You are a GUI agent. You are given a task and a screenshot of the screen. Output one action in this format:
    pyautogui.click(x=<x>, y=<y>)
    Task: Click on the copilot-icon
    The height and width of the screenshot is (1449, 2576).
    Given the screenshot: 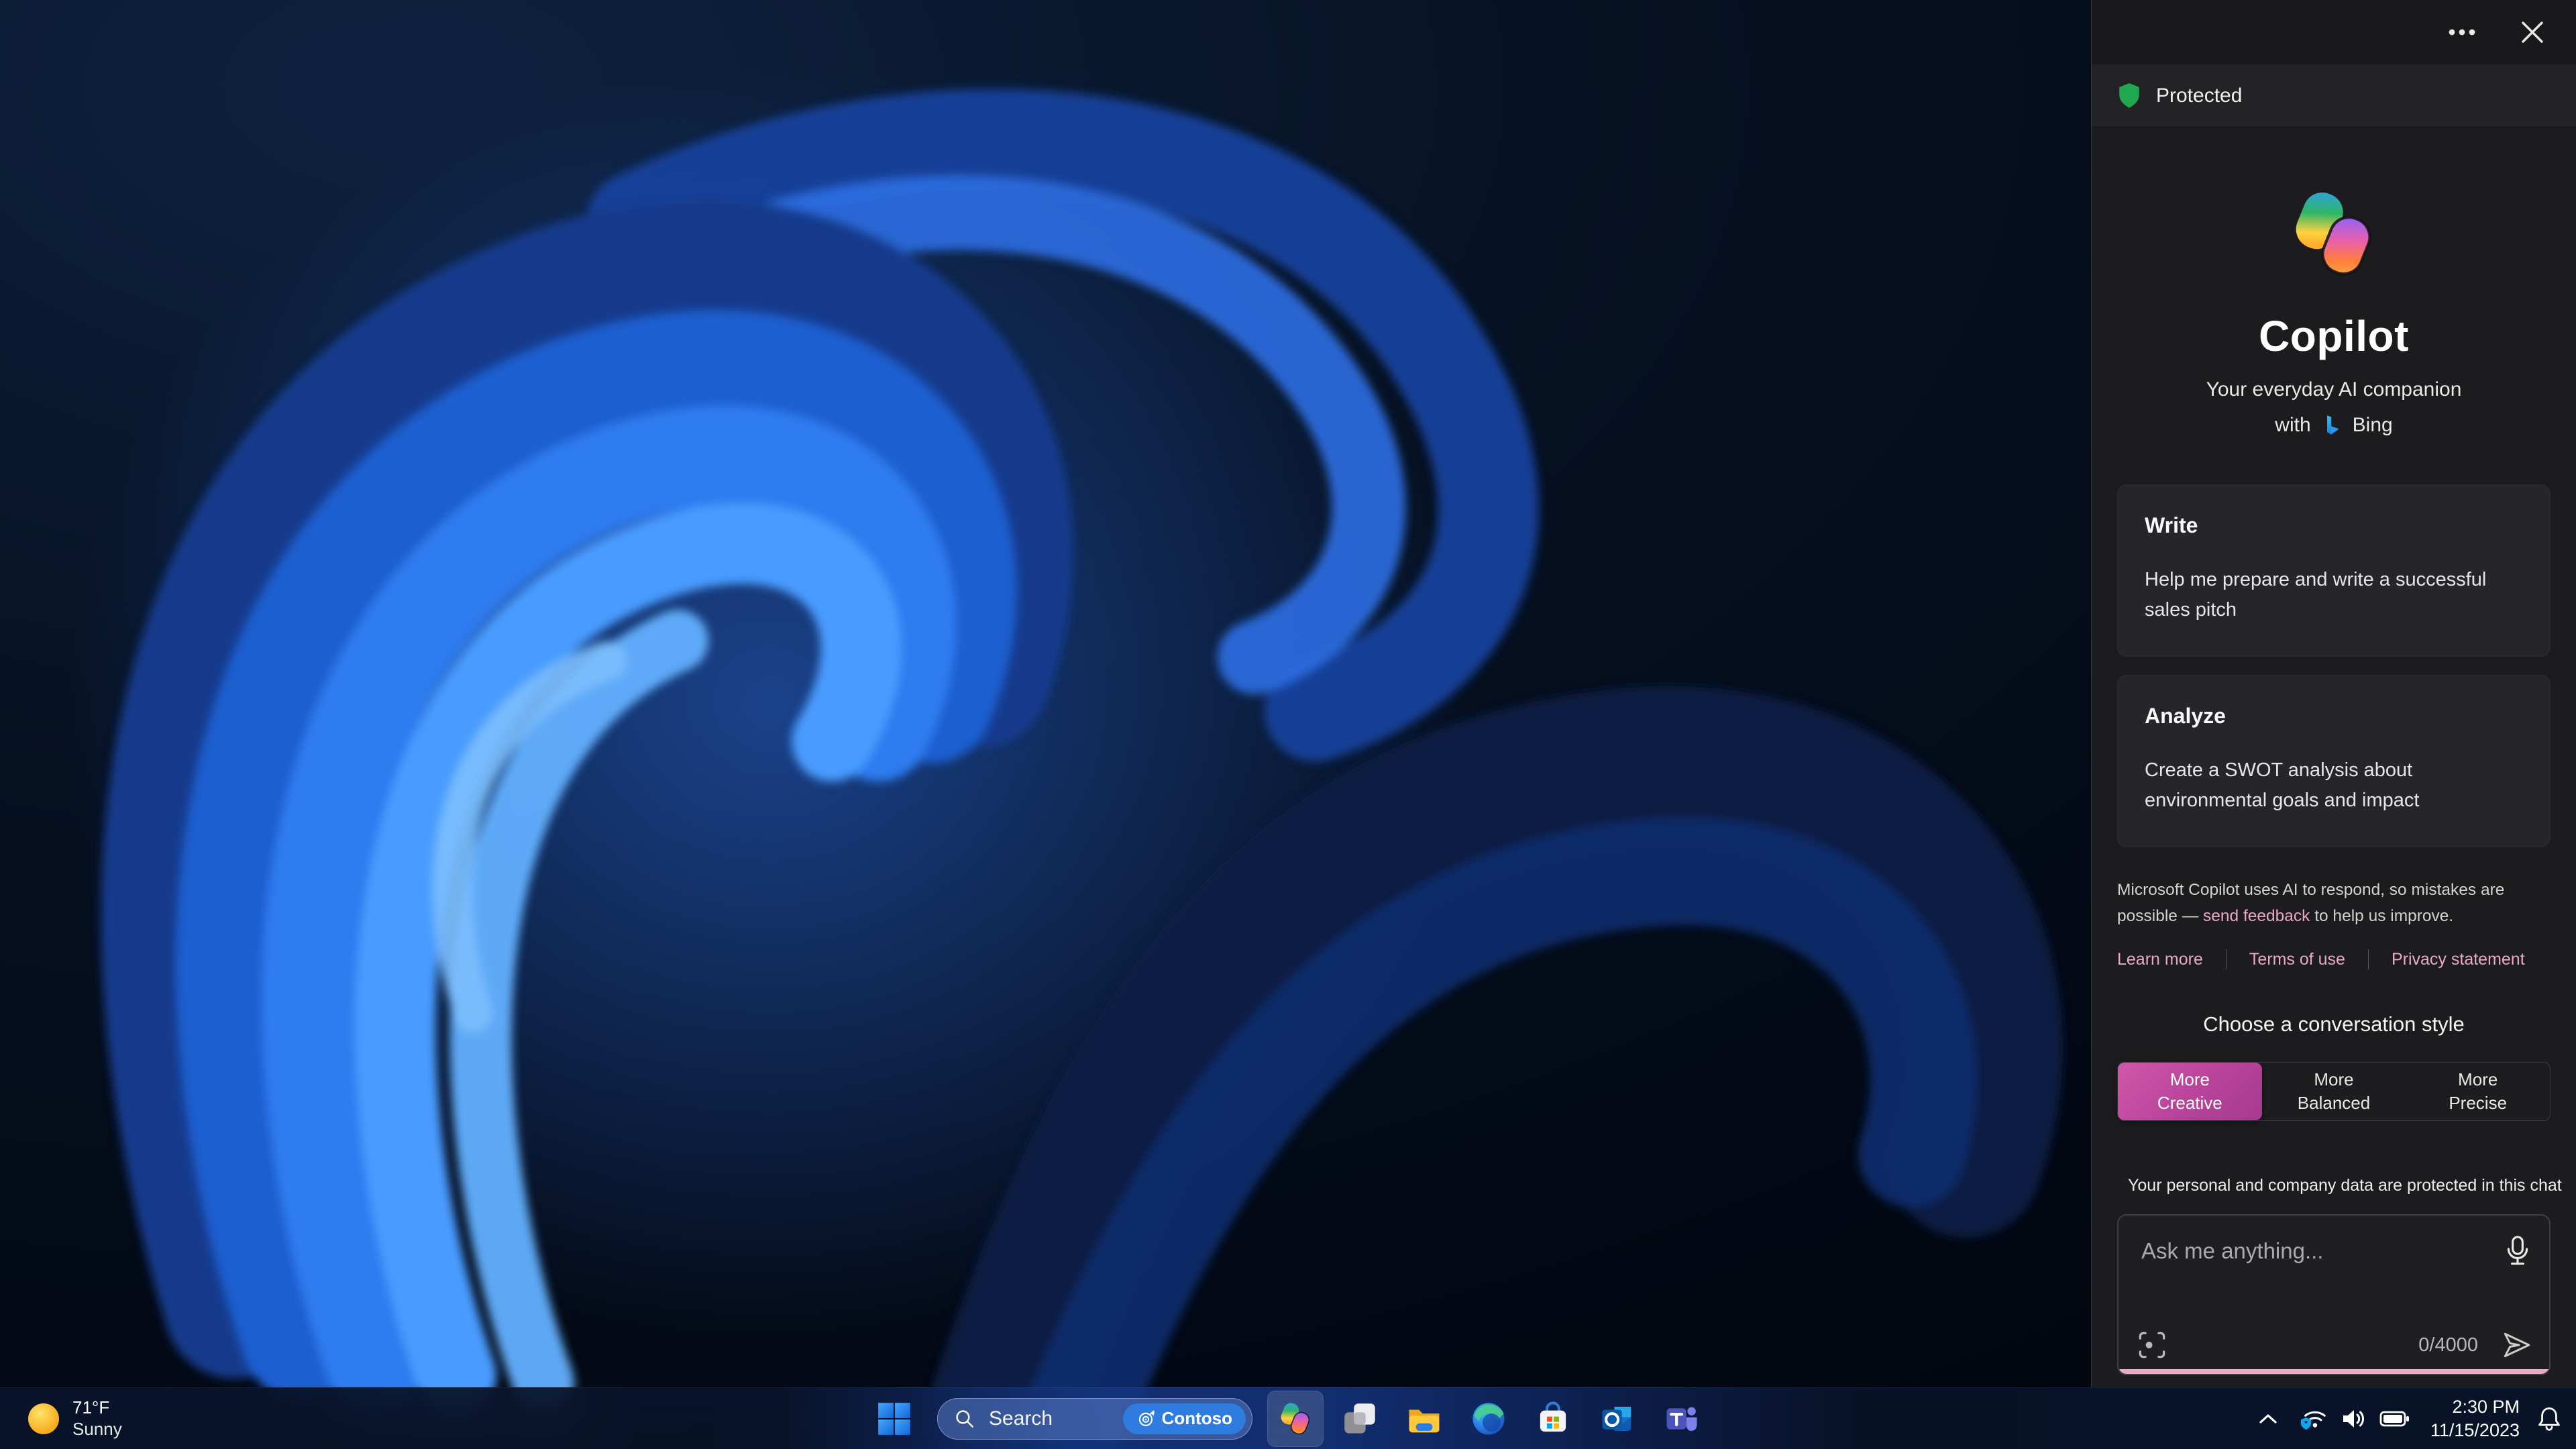 What is the action you would take?
    pyautogui.click(x=1295, y=1418)
    